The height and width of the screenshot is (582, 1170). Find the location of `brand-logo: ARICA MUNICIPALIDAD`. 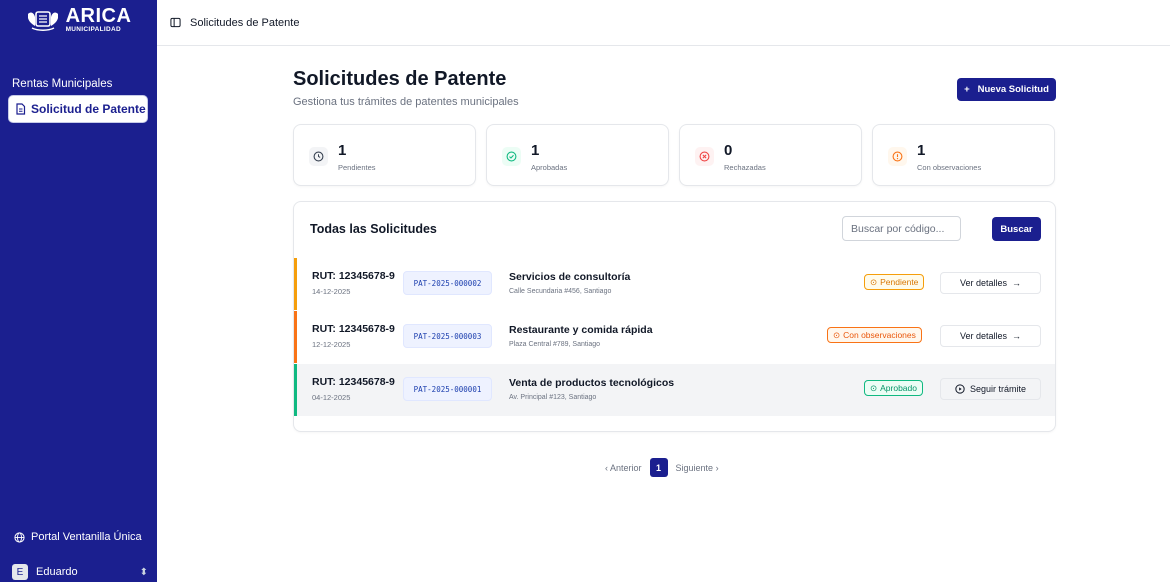

brand-logo: ARICA MUNICIPALIDAD is located at coordinates (78, 20).